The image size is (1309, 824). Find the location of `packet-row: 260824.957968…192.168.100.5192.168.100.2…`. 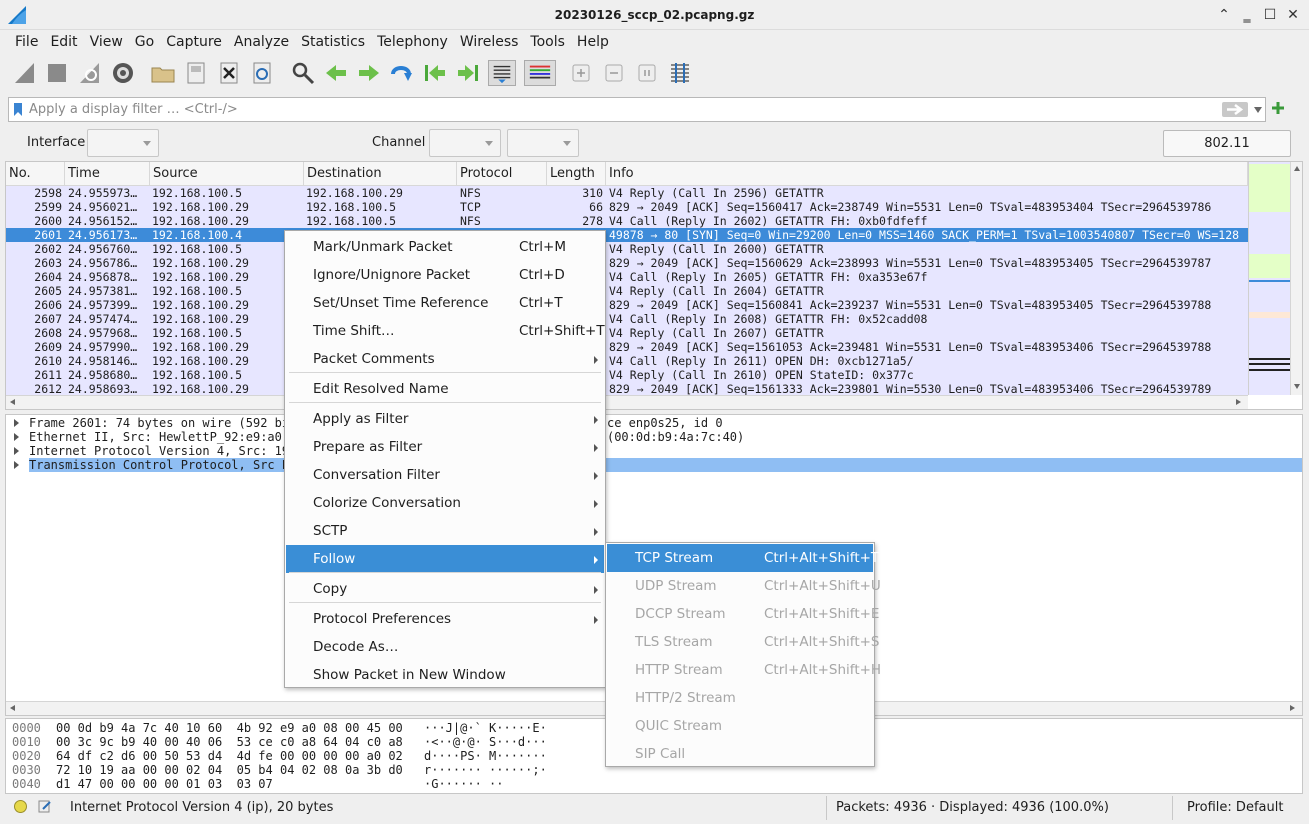

packet-row: 260824.957968…192.168.100.5192.168.100.2… is located at coordinates (627, 333).